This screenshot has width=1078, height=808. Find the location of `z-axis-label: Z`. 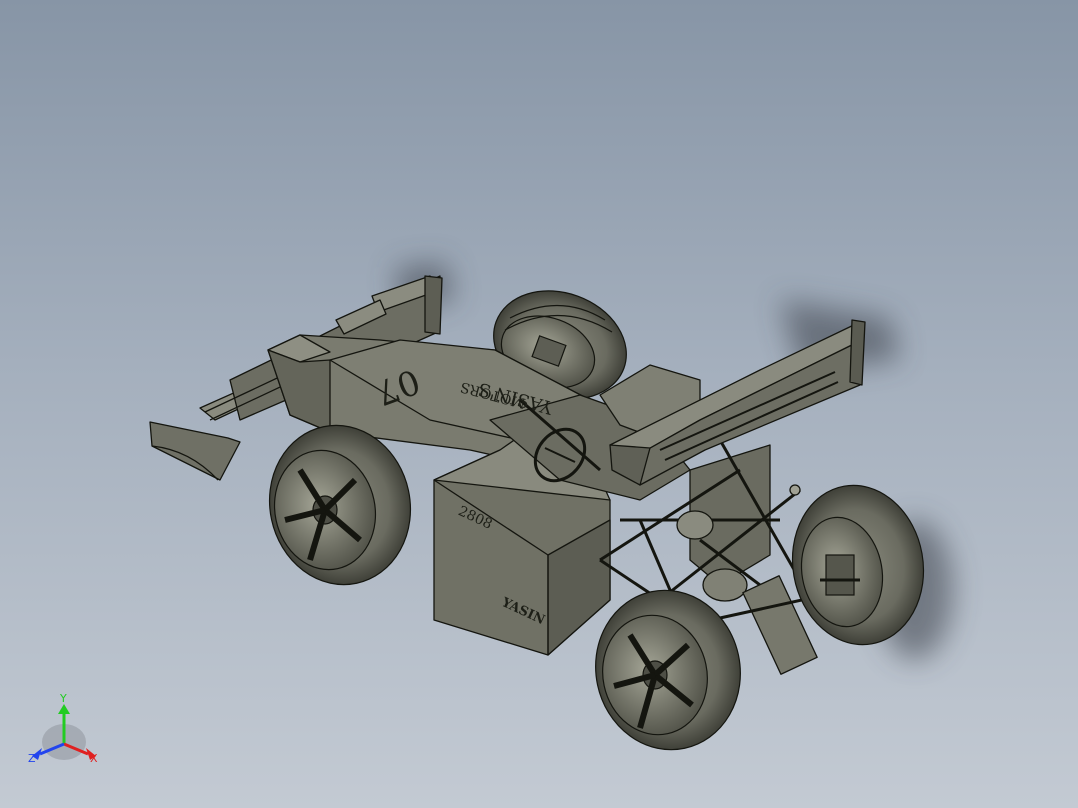

z-axis-label: Z is located at coordinates (32, 758).